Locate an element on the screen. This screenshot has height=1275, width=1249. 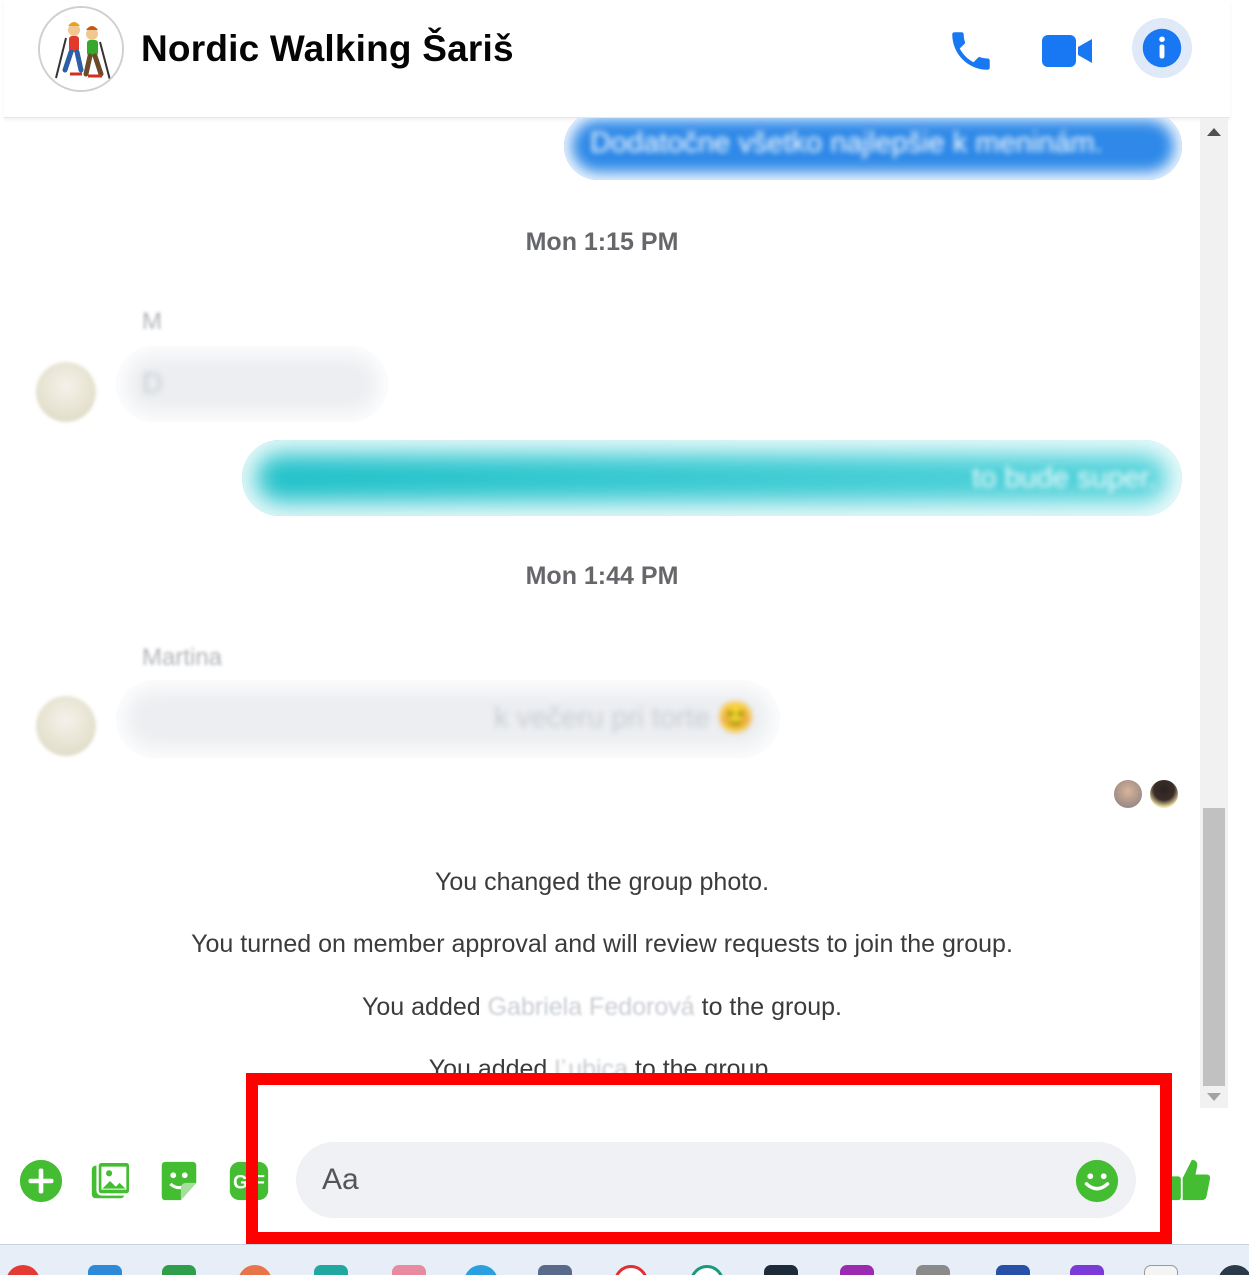
plus-icon is located at coordinates (41, 1181).